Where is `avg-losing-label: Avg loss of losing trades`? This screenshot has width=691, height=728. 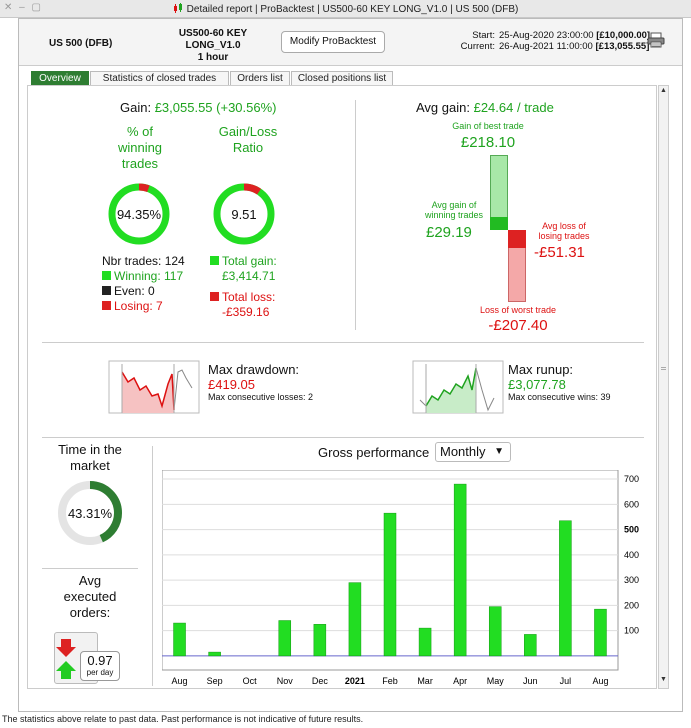 avg-losing-label: Avg loss of losing trades is located at coordinates (564, 231).